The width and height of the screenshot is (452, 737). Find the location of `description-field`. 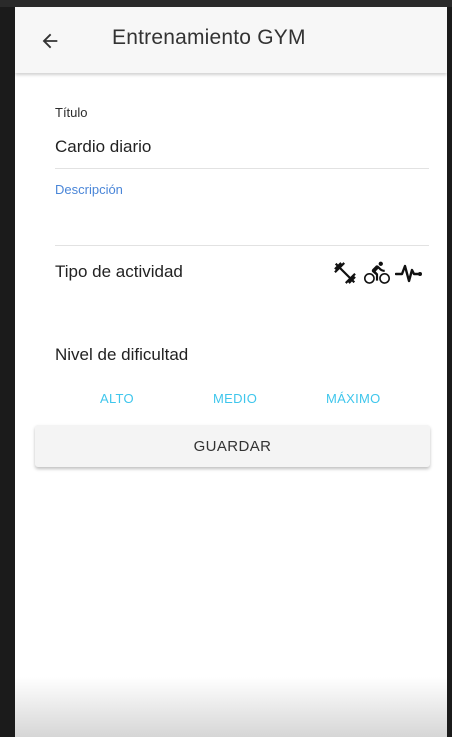

description-field is located at coordinates (242, 223).